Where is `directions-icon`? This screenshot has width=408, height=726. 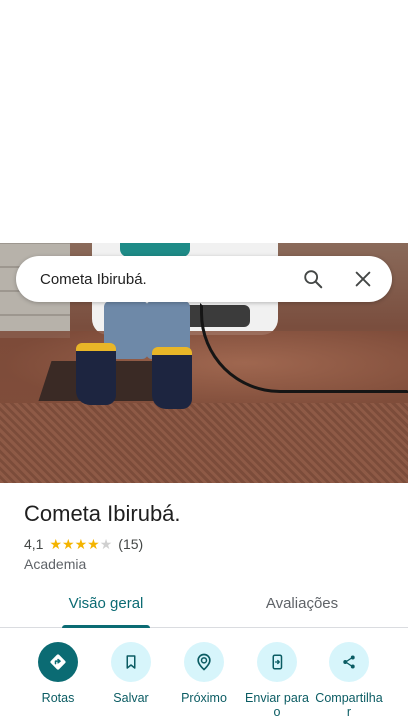 directions-icon is located at coordinates (58, 662).